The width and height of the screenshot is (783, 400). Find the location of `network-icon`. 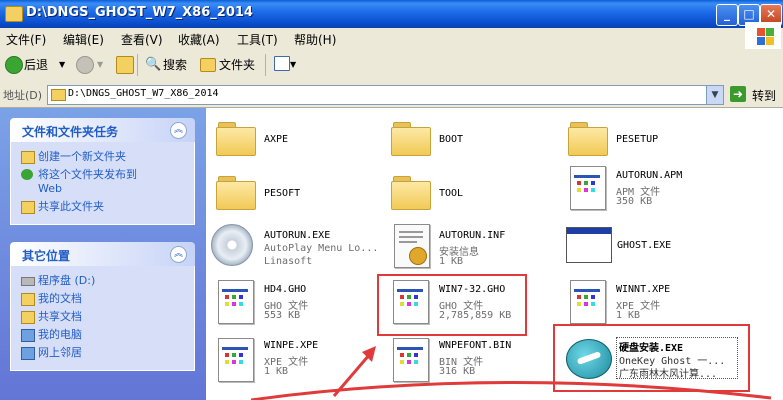

network-icon is located at coordinates (28, 353).